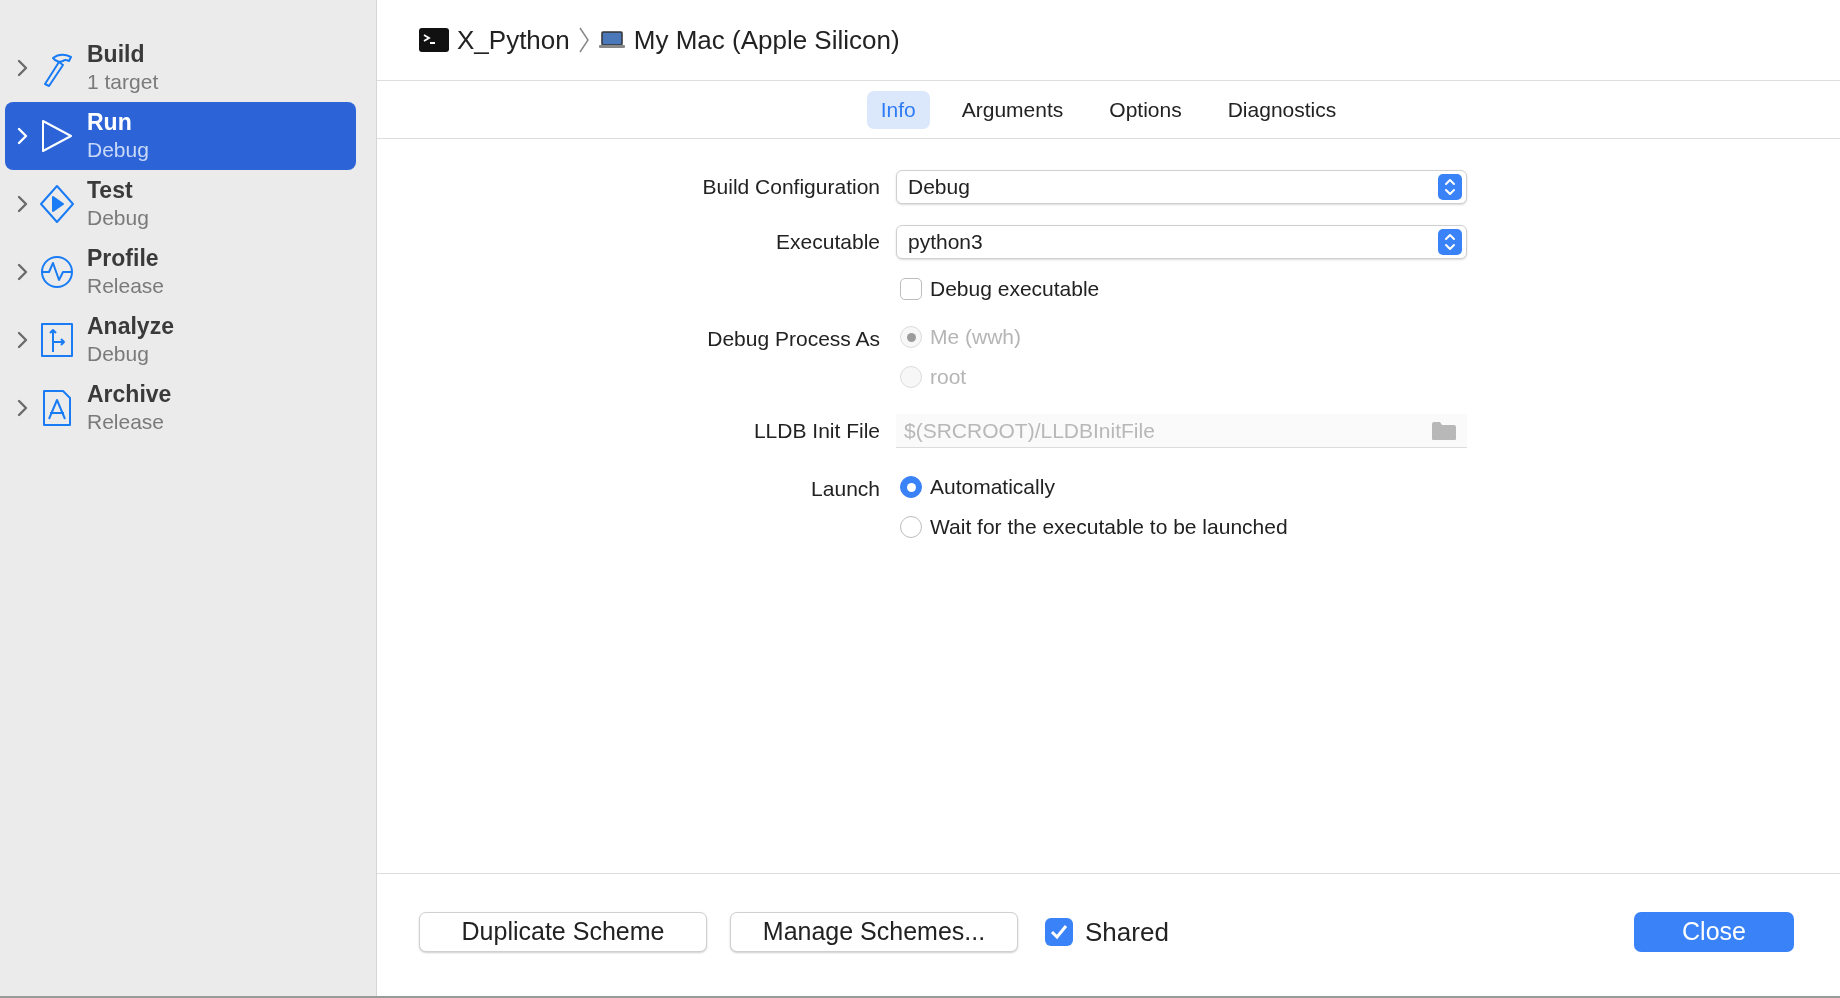  I want to click on action-title: Analyze, so click(130, 326).